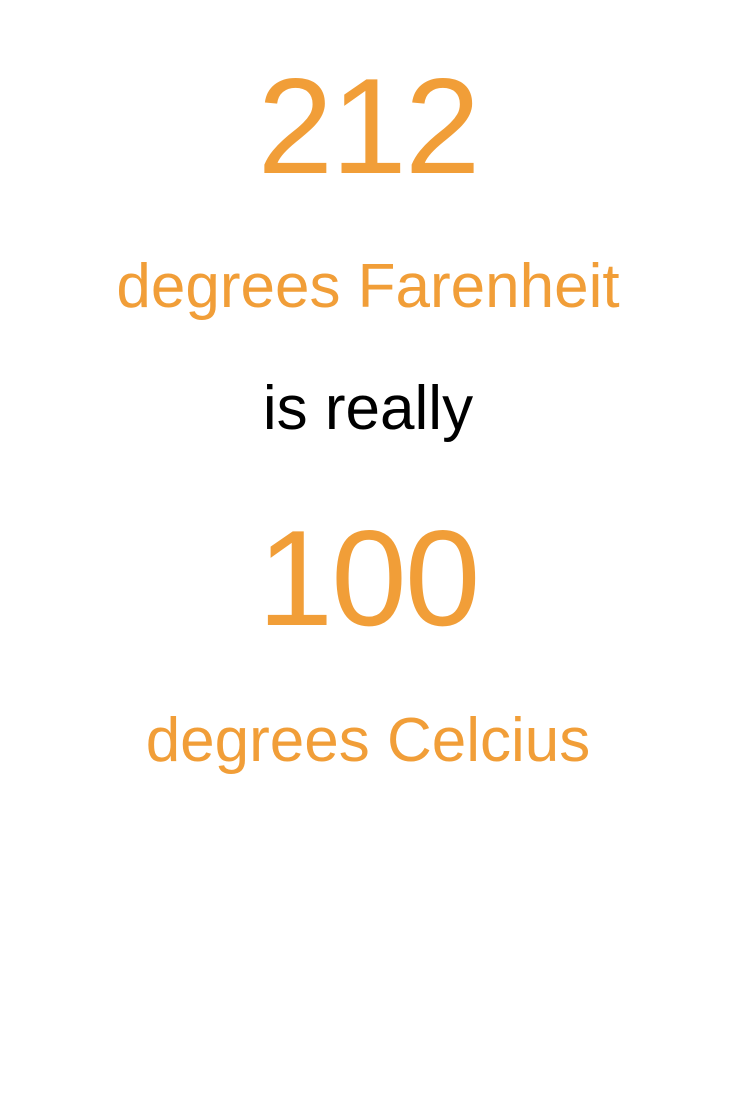 The image size is (736, 1096). I want to click on celsius-unit-label: degrees Celcius, so click(368, 740).